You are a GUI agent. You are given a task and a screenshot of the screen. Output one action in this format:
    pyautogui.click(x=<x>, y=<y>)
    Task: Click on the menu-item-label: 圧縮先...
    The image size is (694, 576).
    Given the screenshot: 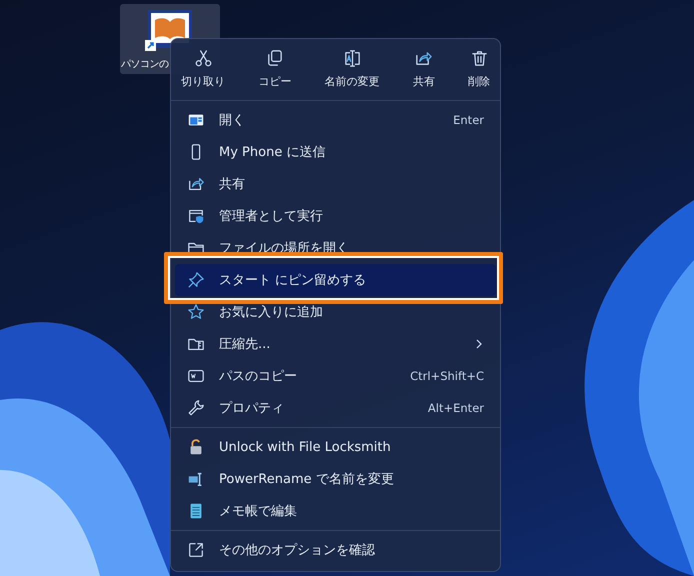 What is the action you would take?
    pyautogui.click(x=244, y=344)
    